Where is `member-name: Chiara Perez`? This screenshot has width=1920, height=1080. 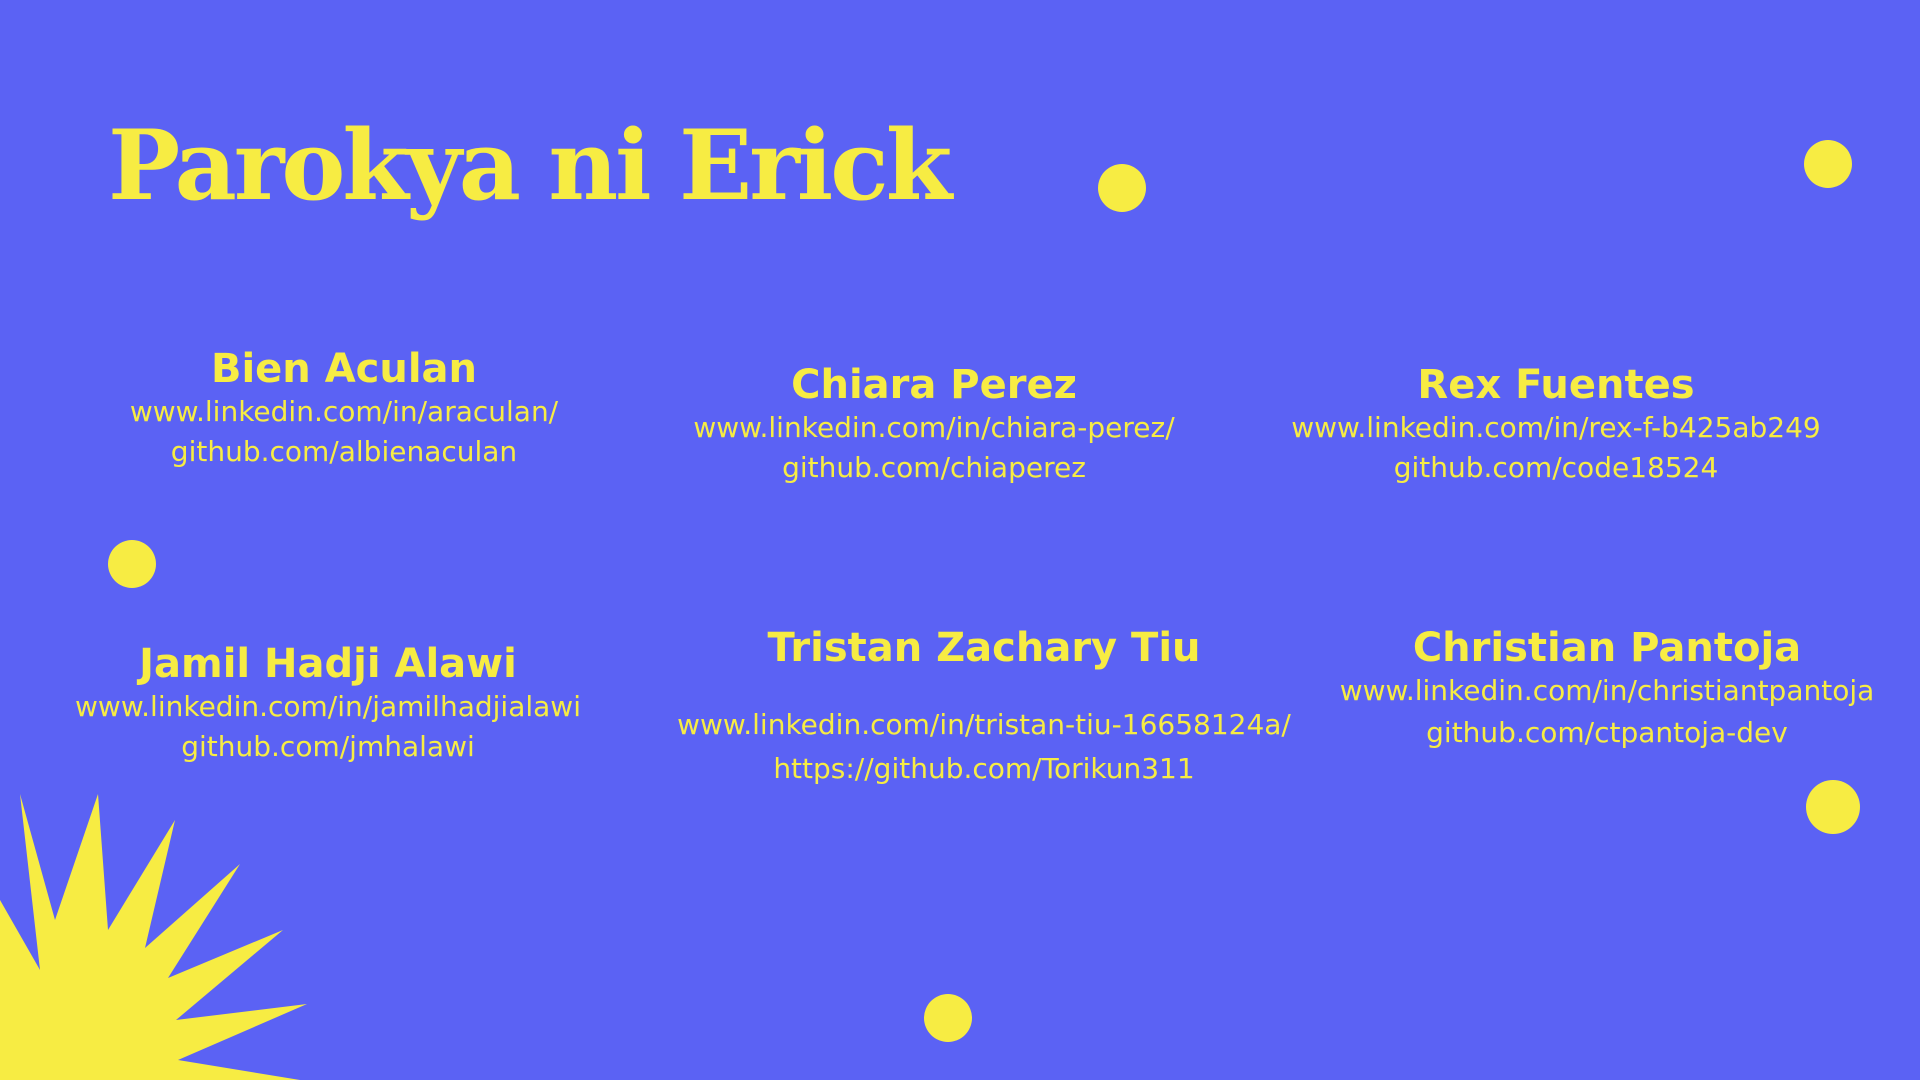
member-name: Chiara Perez is located at coordinates (934, 385).